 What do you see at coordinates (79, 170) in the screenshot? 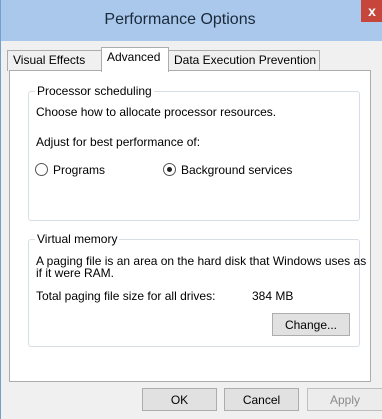
I see `programs-radio-label: Programs` at bounding box center [79, 170].